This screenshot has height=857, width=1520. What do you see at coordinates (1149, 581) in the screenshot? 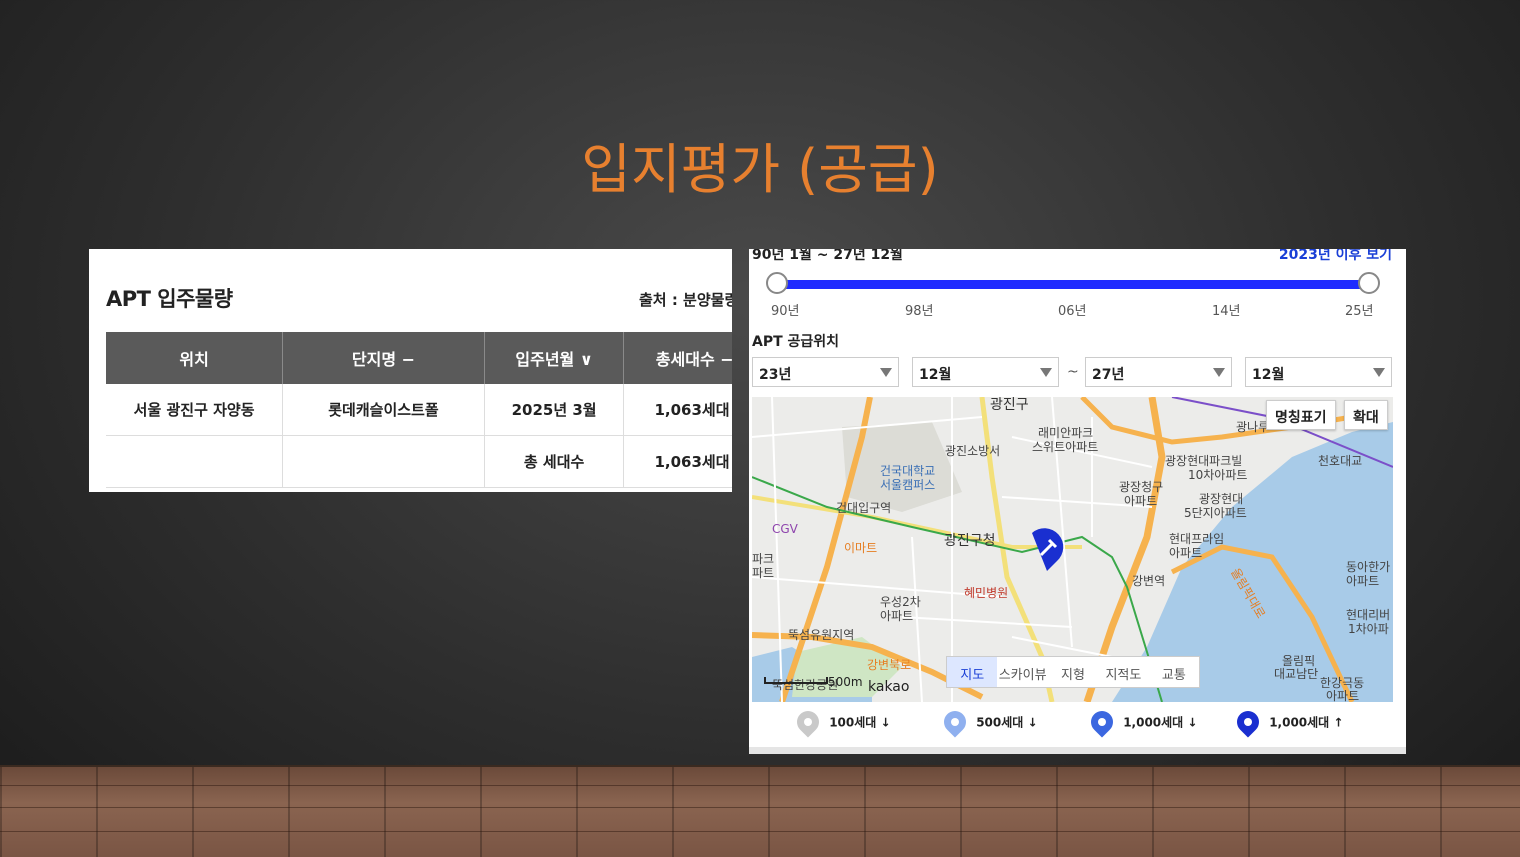
I see `map-label: 강변역` at bounding box center [1149, 581].